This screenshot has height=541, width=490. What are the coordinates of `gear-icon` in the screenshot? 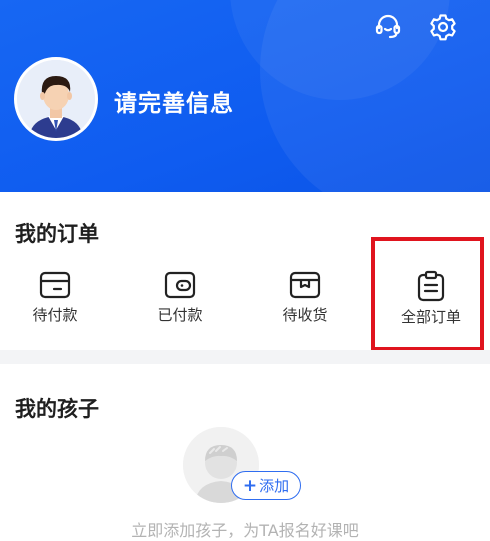 It's located at (443, 27).